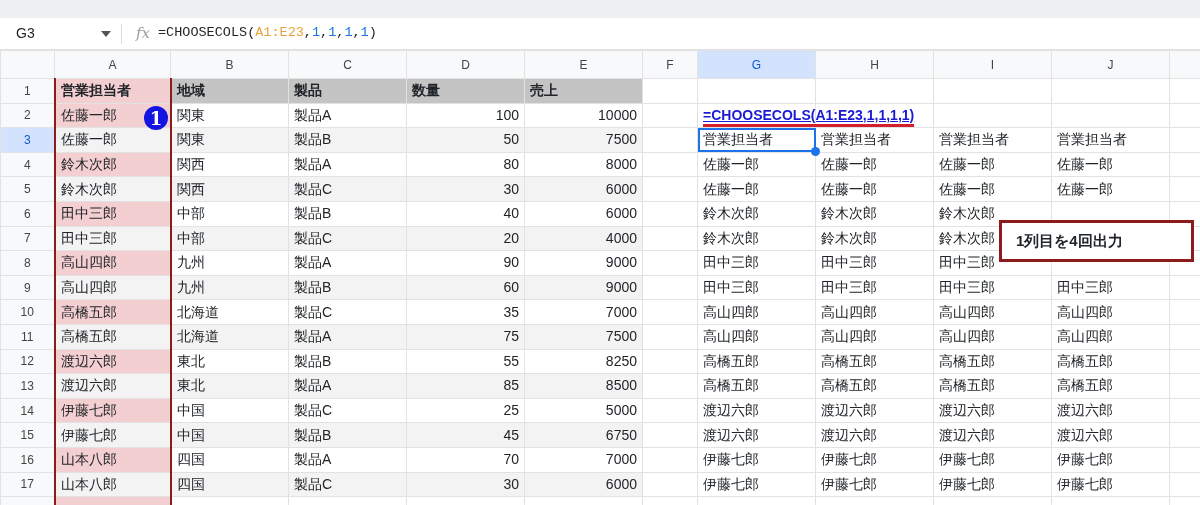 The height and width of the screenshot is (505, 1200). Describe the element at coordinates (27, 263) in the screenshot. I see `row-header: 8` at that location.